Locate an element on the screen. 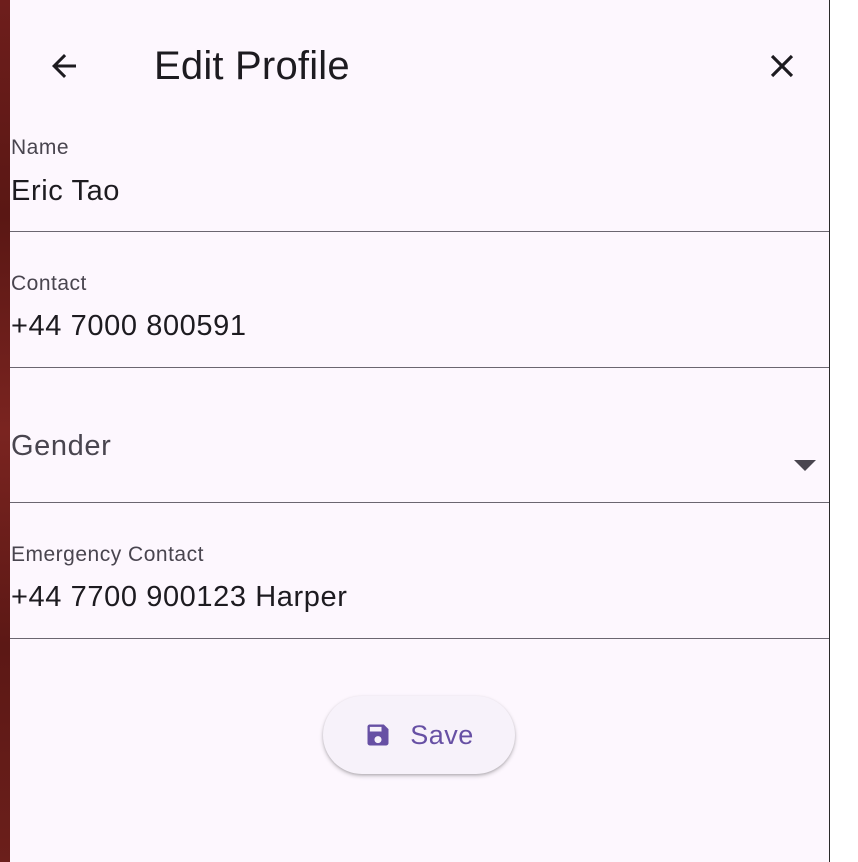 This screenshot has height=862, width=858. name-input: Eric Tao is located at coordinates (65, 191).